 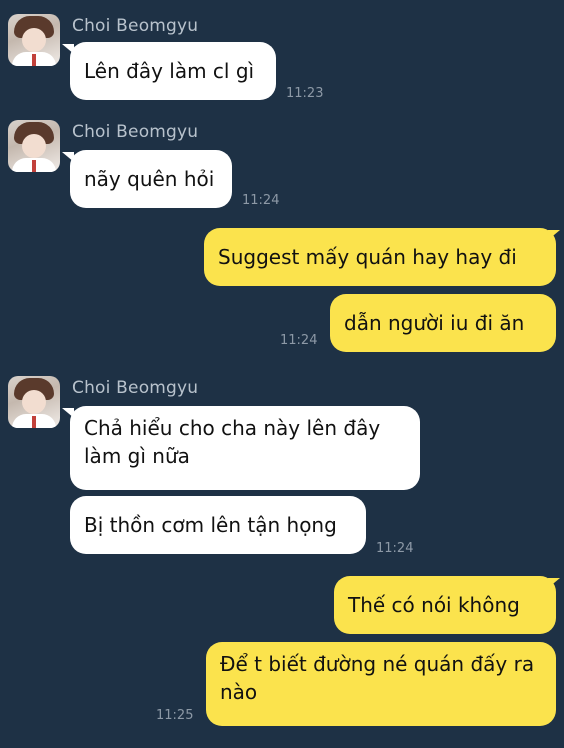 What do you see at coordinates (245, 448) in the screenshot?
I see `message-bubble-incoming: Chả hiểu cho cha này lên đây làm gì nữa` at bounding box center [245, 448].